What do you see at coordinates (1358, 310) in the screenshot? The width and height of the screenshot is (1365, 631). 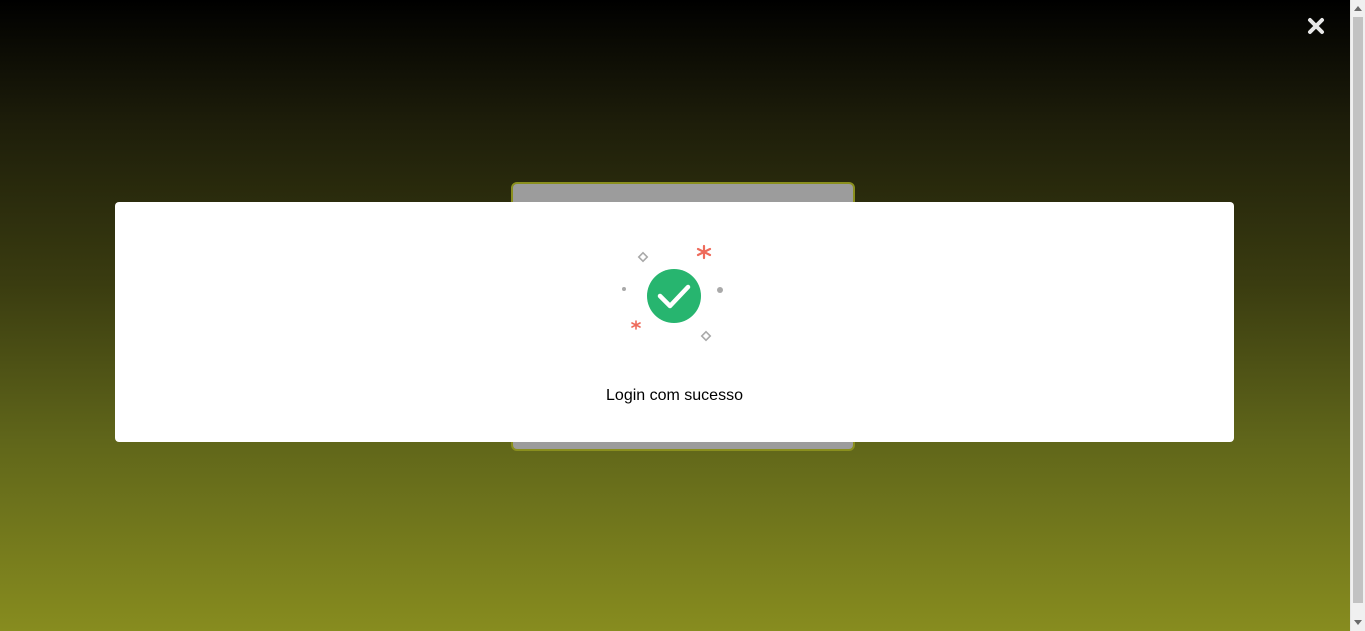 I see `scroll-thumb` at bounding box center [1358, 310].